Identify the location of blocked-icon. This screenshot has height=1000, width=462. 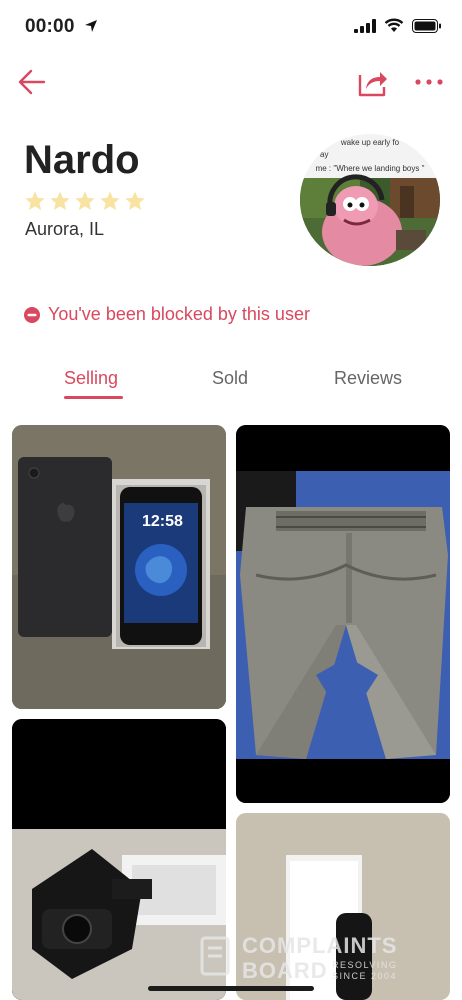
(32, 314).